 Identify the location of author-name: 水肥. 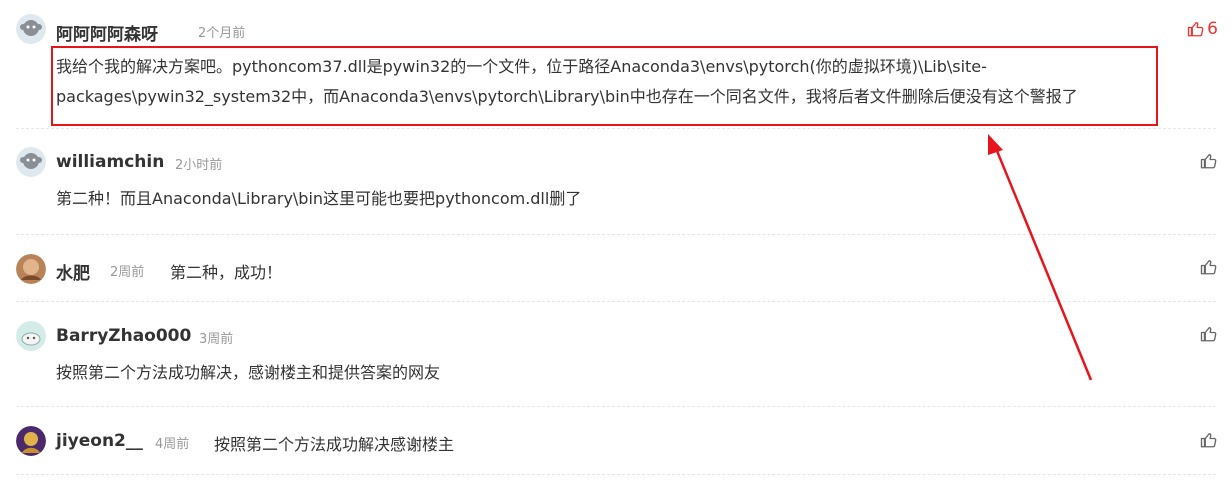
(73, 271).